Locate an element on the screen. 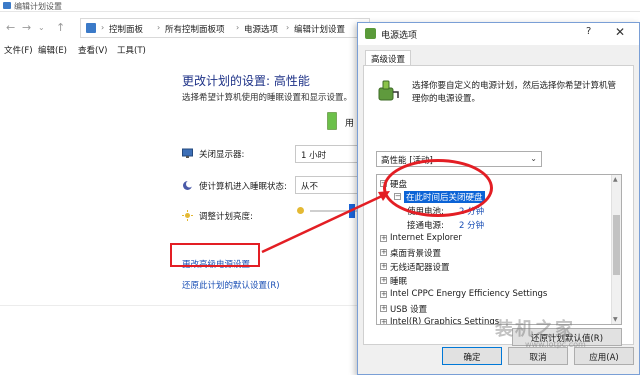  watermark-logo: 装机之家 is located at coordinates (535, 329).